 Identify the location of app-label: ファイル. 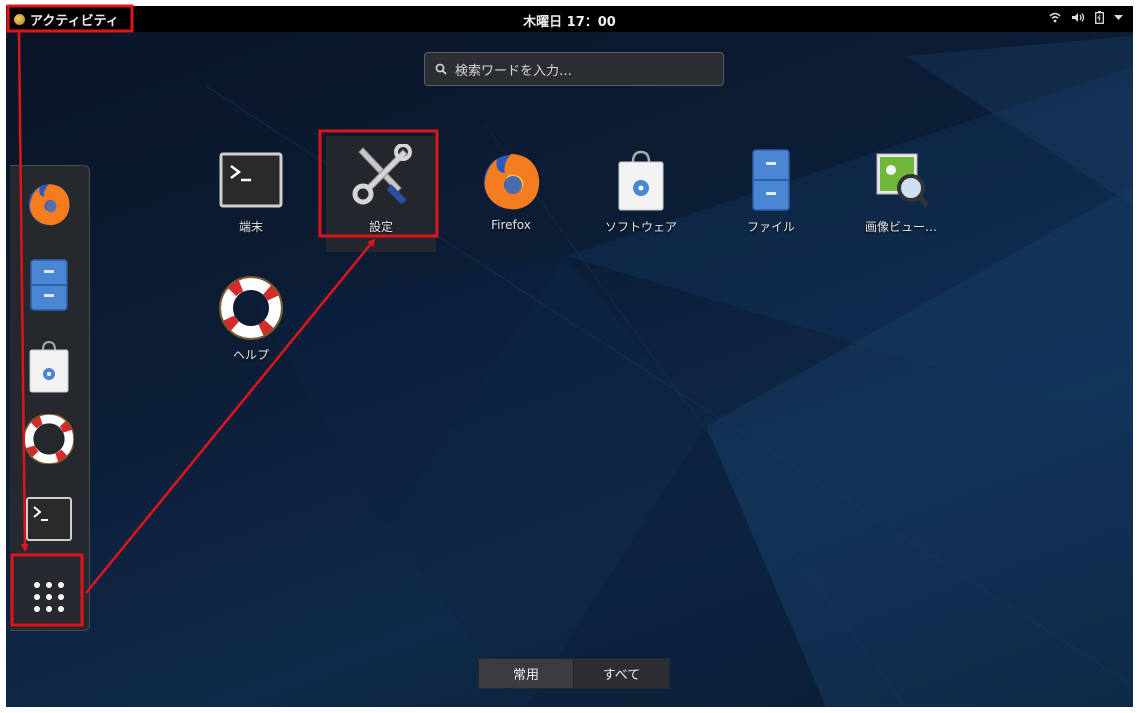
(770, 227).